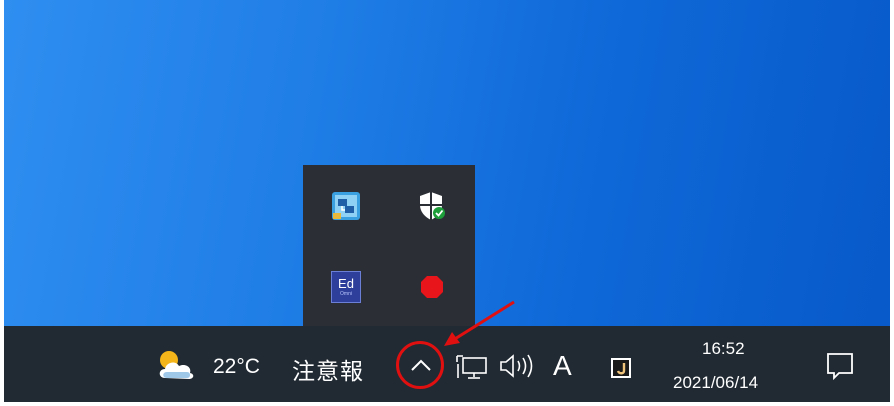 This screenshot has height=406, width=894. I want to click on network-map-app-icon, so click(346, 205).